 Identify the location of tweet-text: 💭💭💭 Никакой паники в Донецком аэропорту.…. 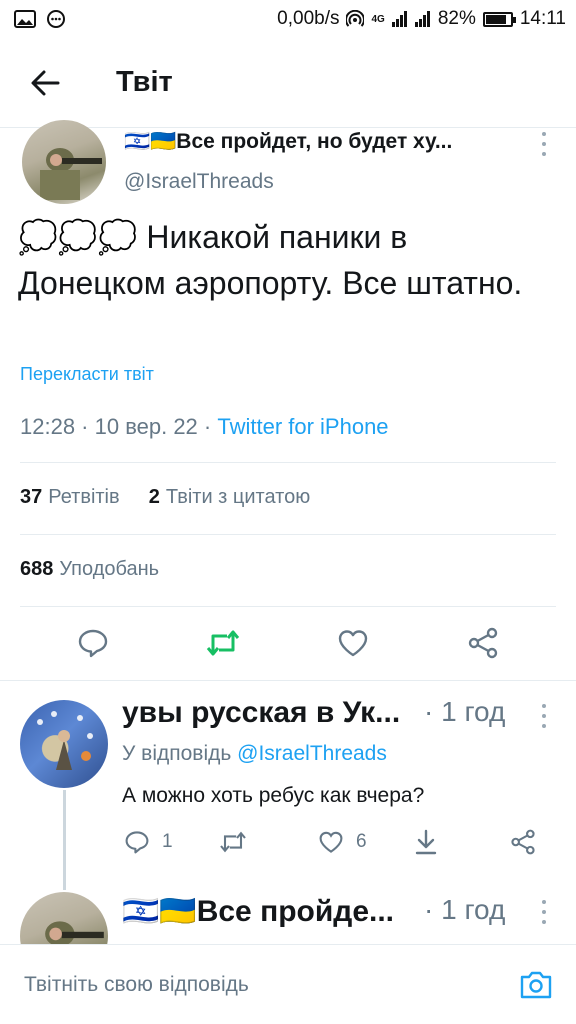
(270, 260).